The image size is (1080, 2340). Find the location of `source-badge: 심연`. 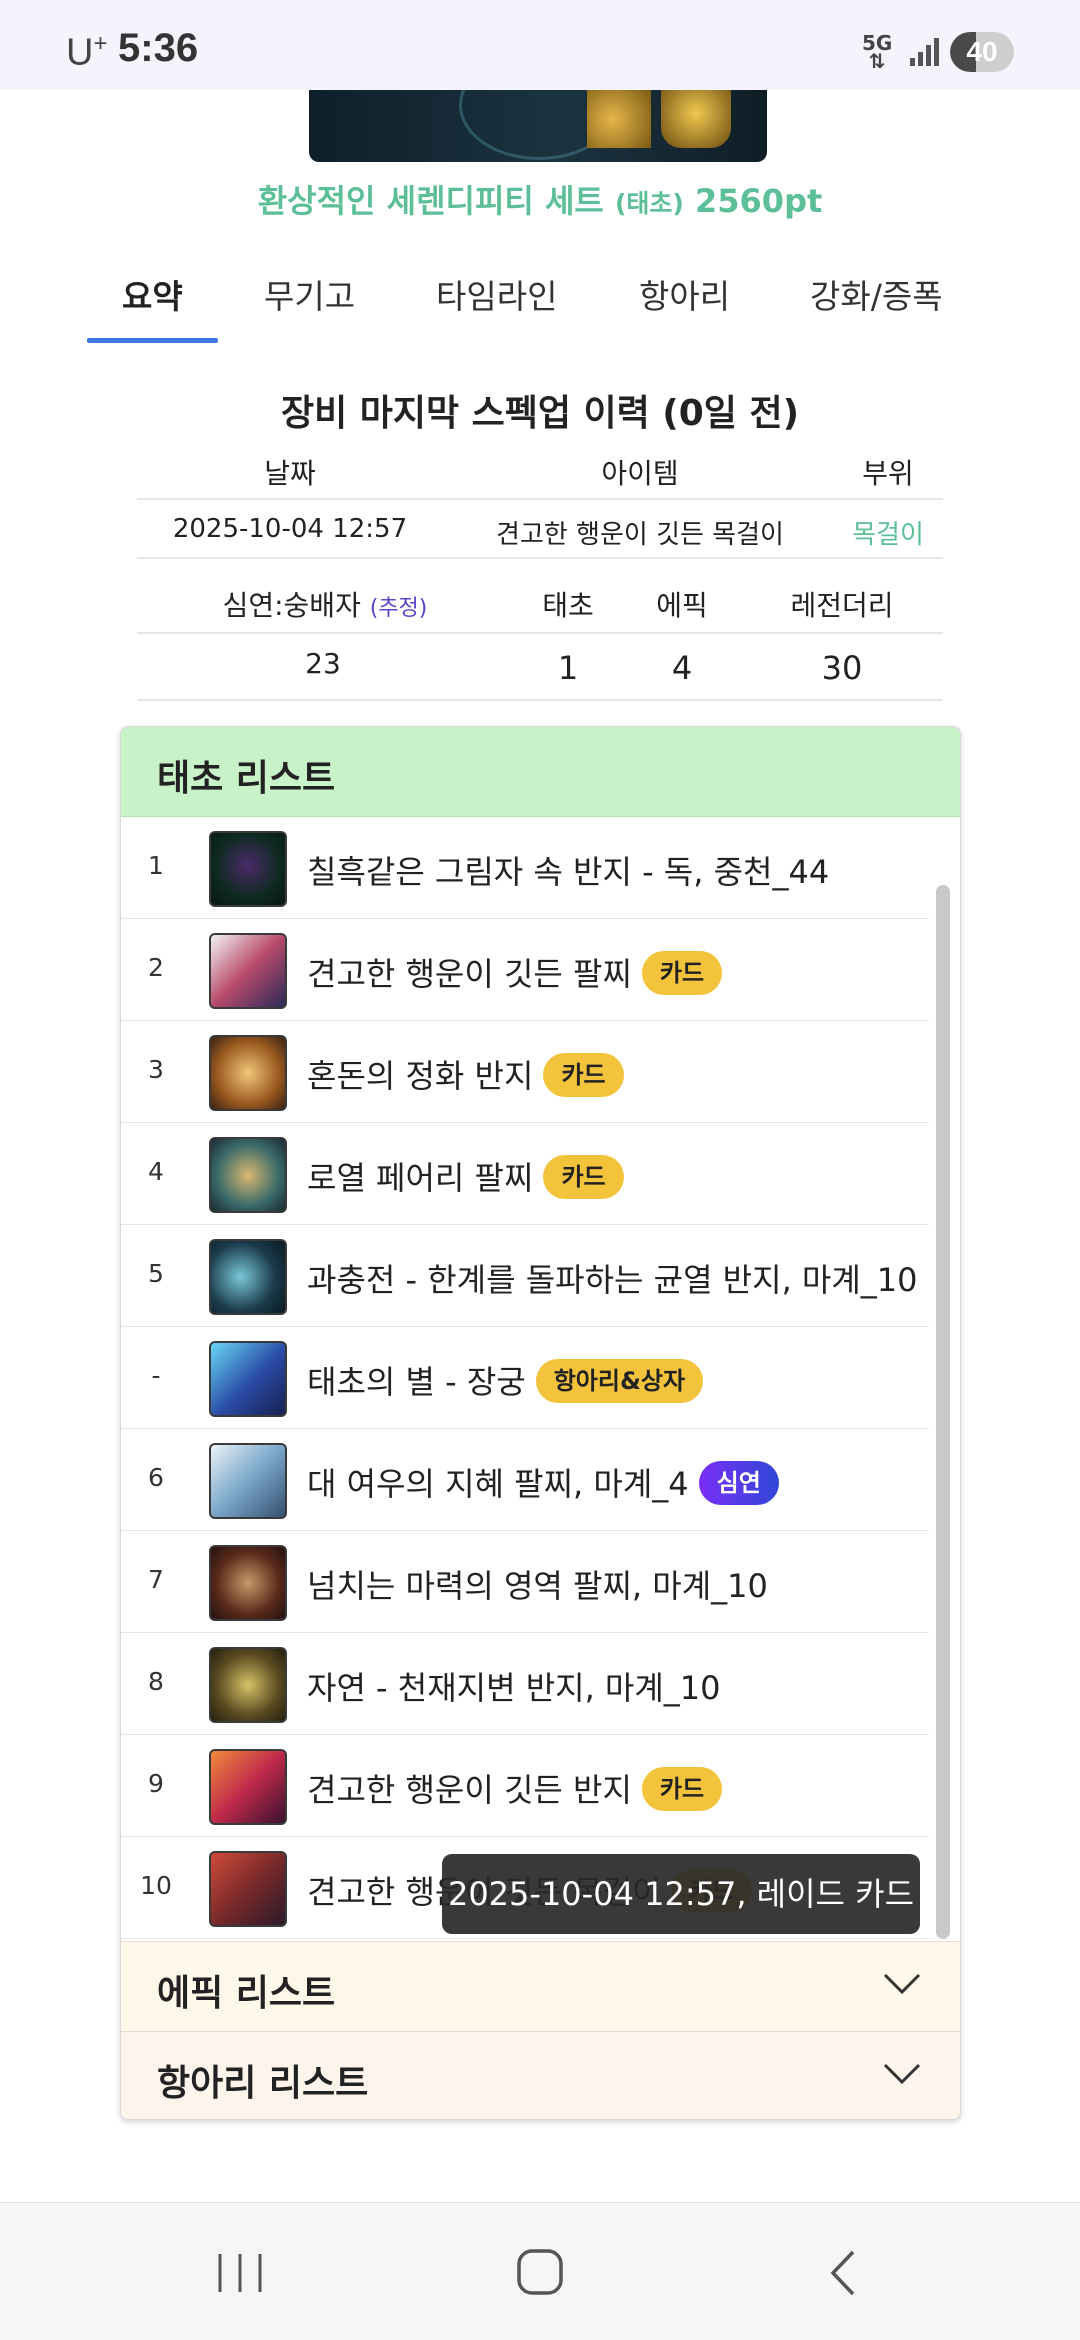

source-badge: 심연 is located at coordinates (738, 1483).